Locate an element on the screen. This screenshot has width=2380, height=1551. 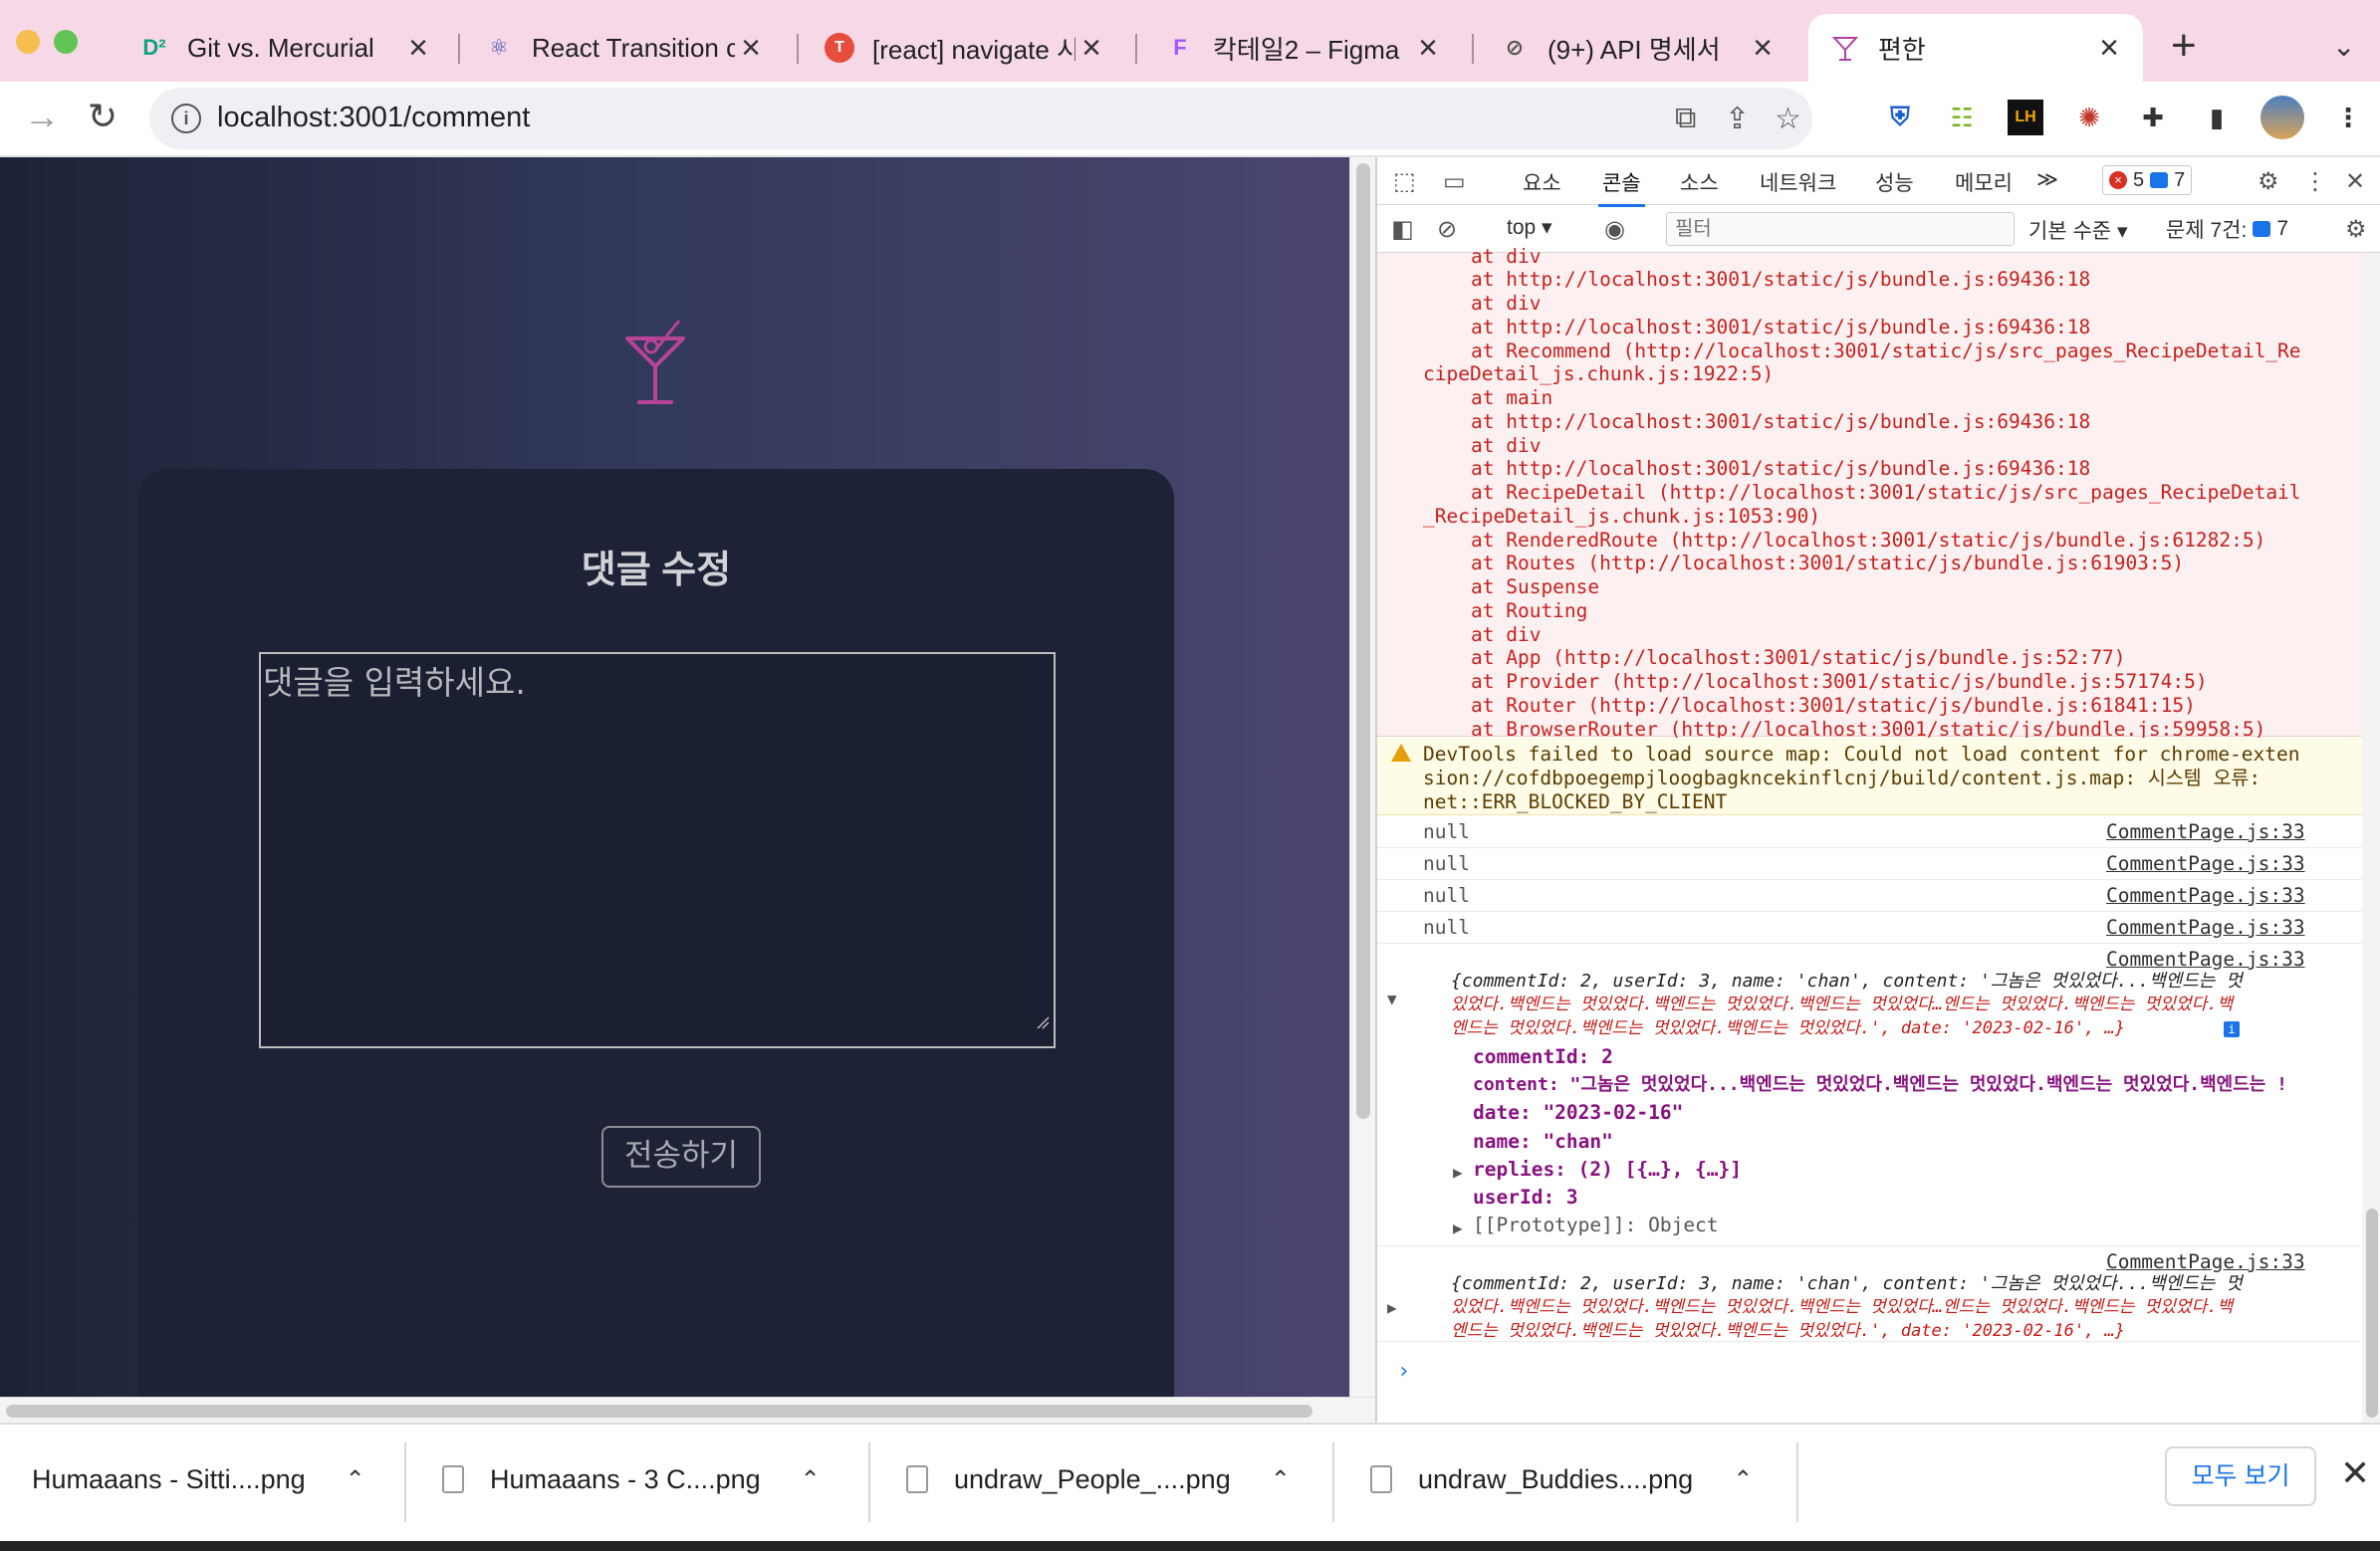
devtools-menu-icon: ⋮ is located at coordinates (2315, 181).